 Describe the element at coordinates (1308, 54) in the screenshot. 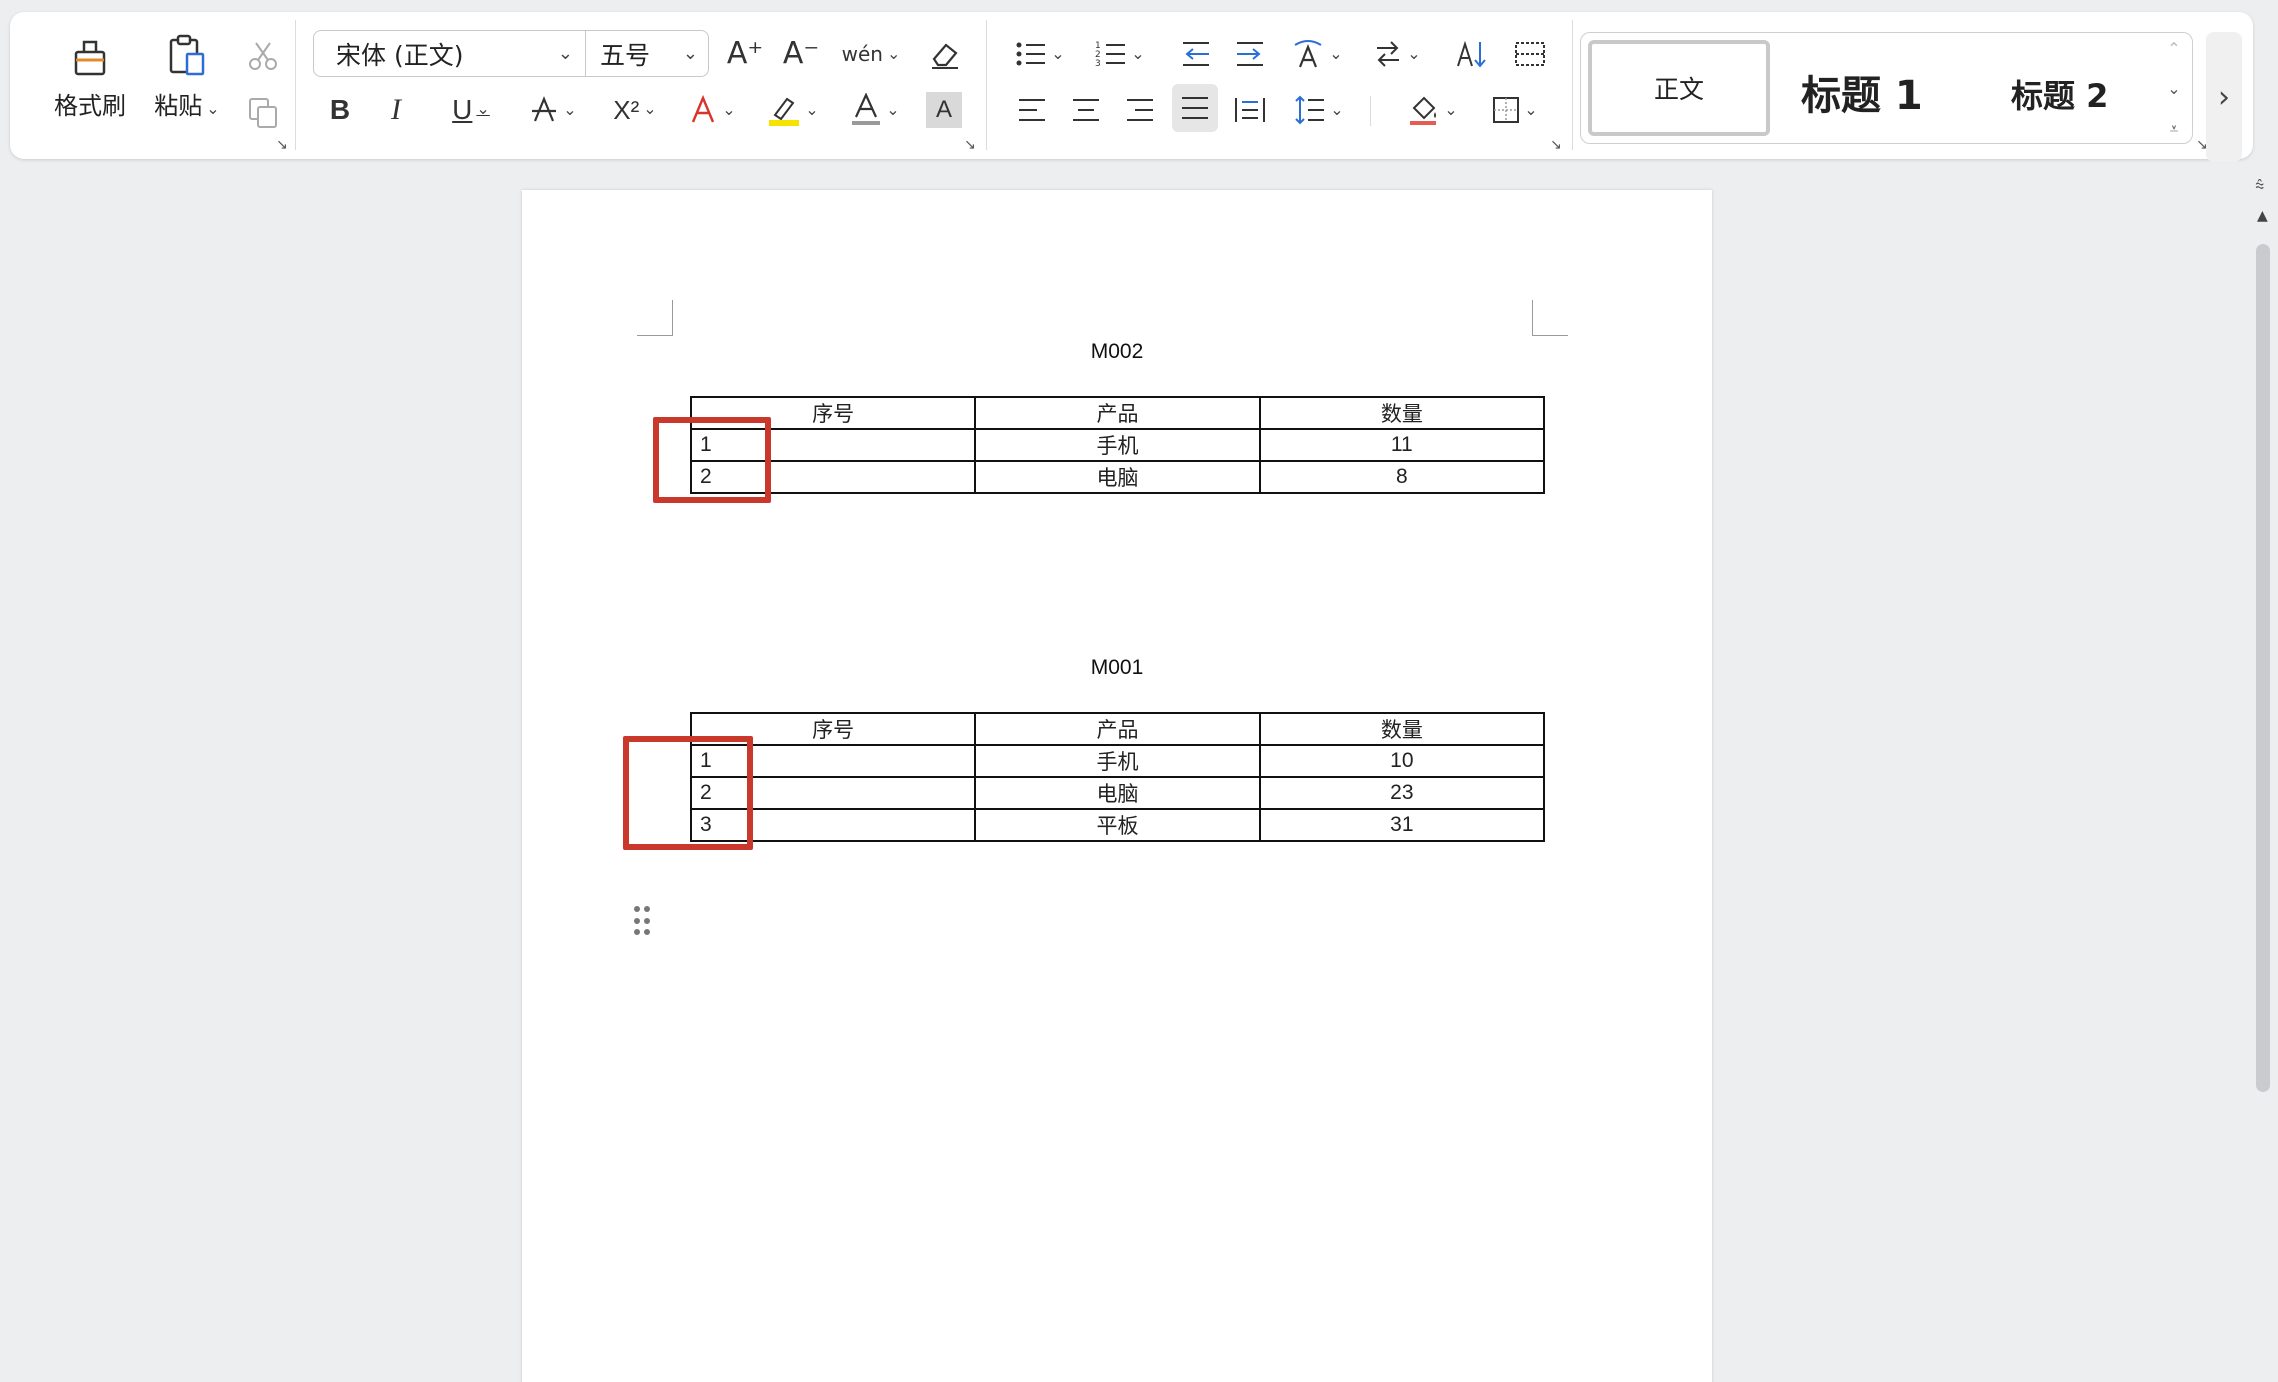

I see `text-direction-icon` at that location.